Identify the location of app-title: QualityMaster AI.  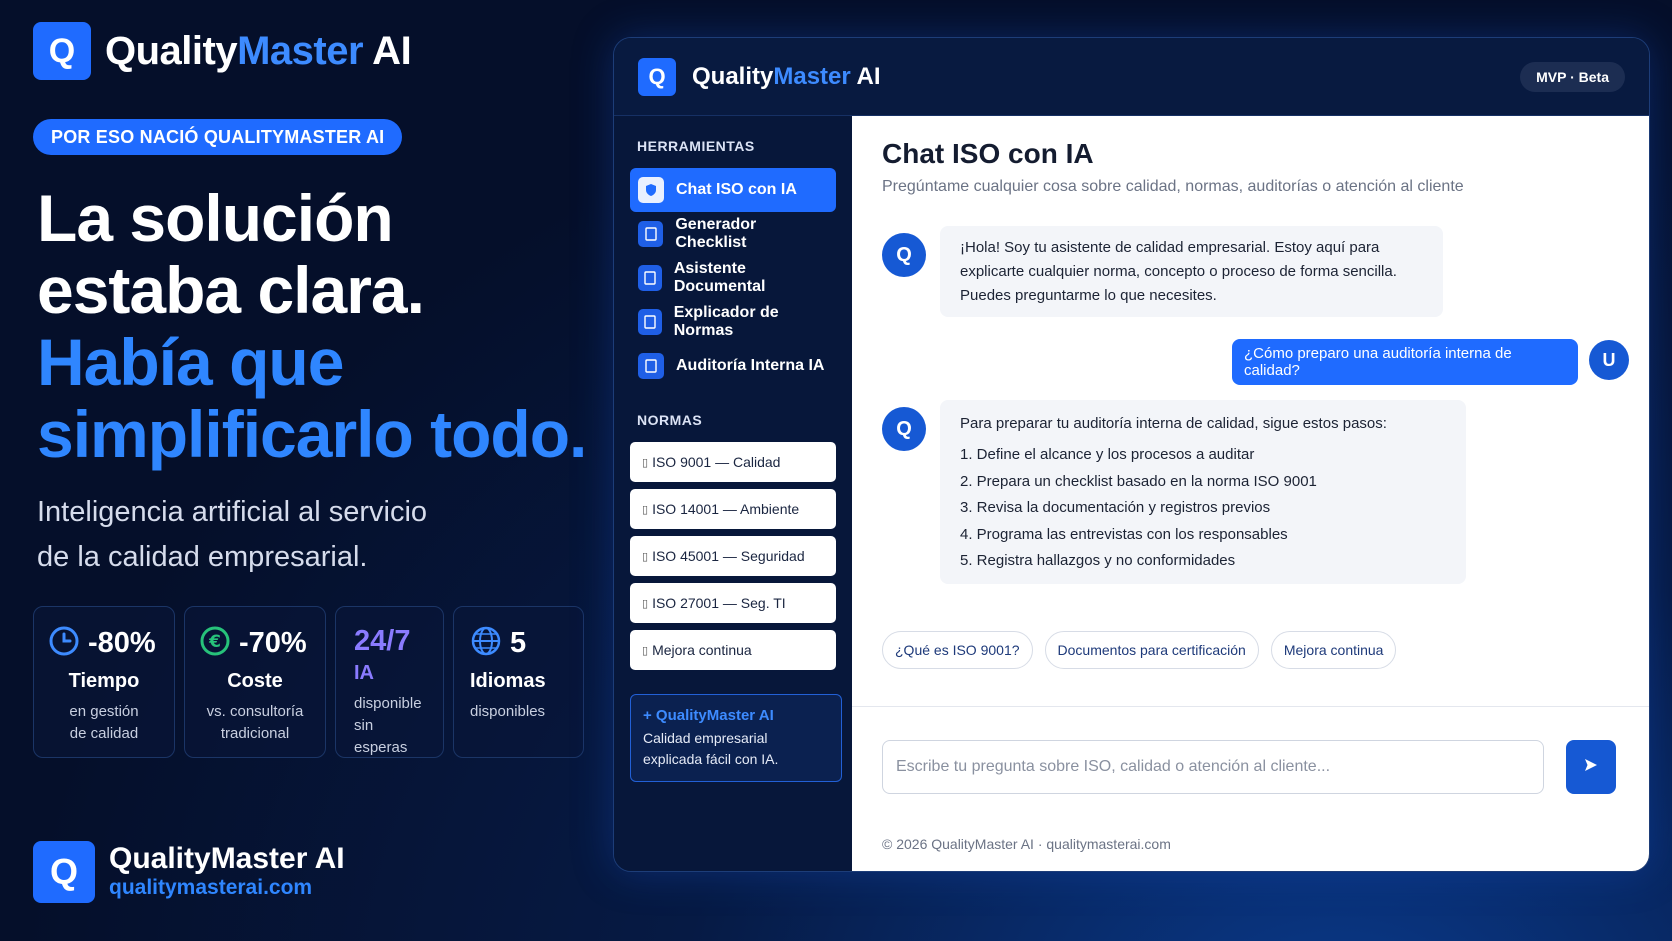
(786, 77).